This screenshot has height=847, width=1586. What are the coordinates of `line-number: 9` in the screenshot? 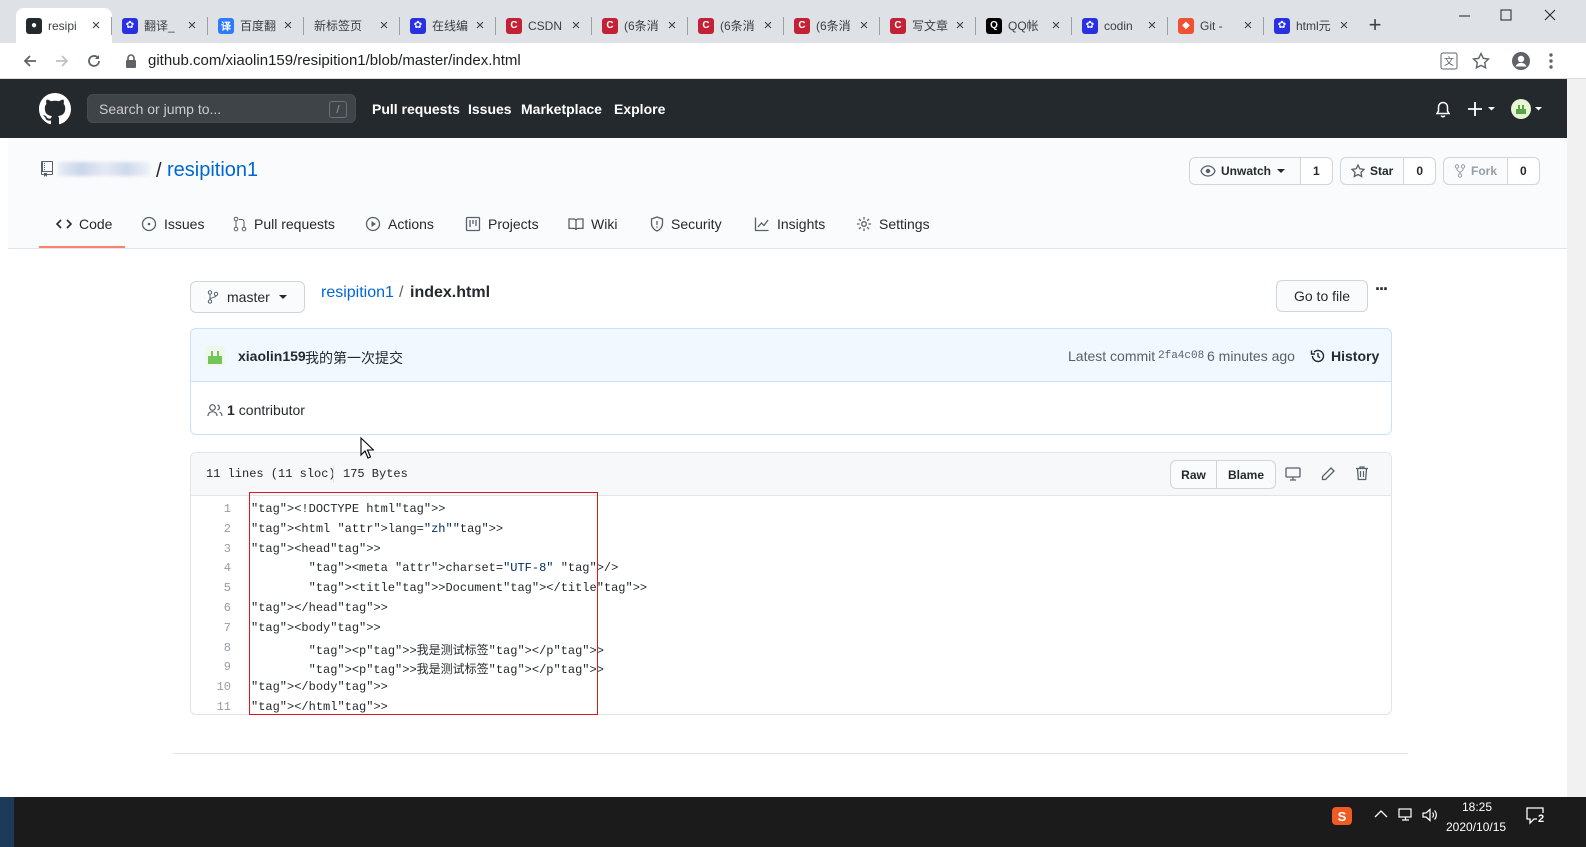 It's located at (211, 667).